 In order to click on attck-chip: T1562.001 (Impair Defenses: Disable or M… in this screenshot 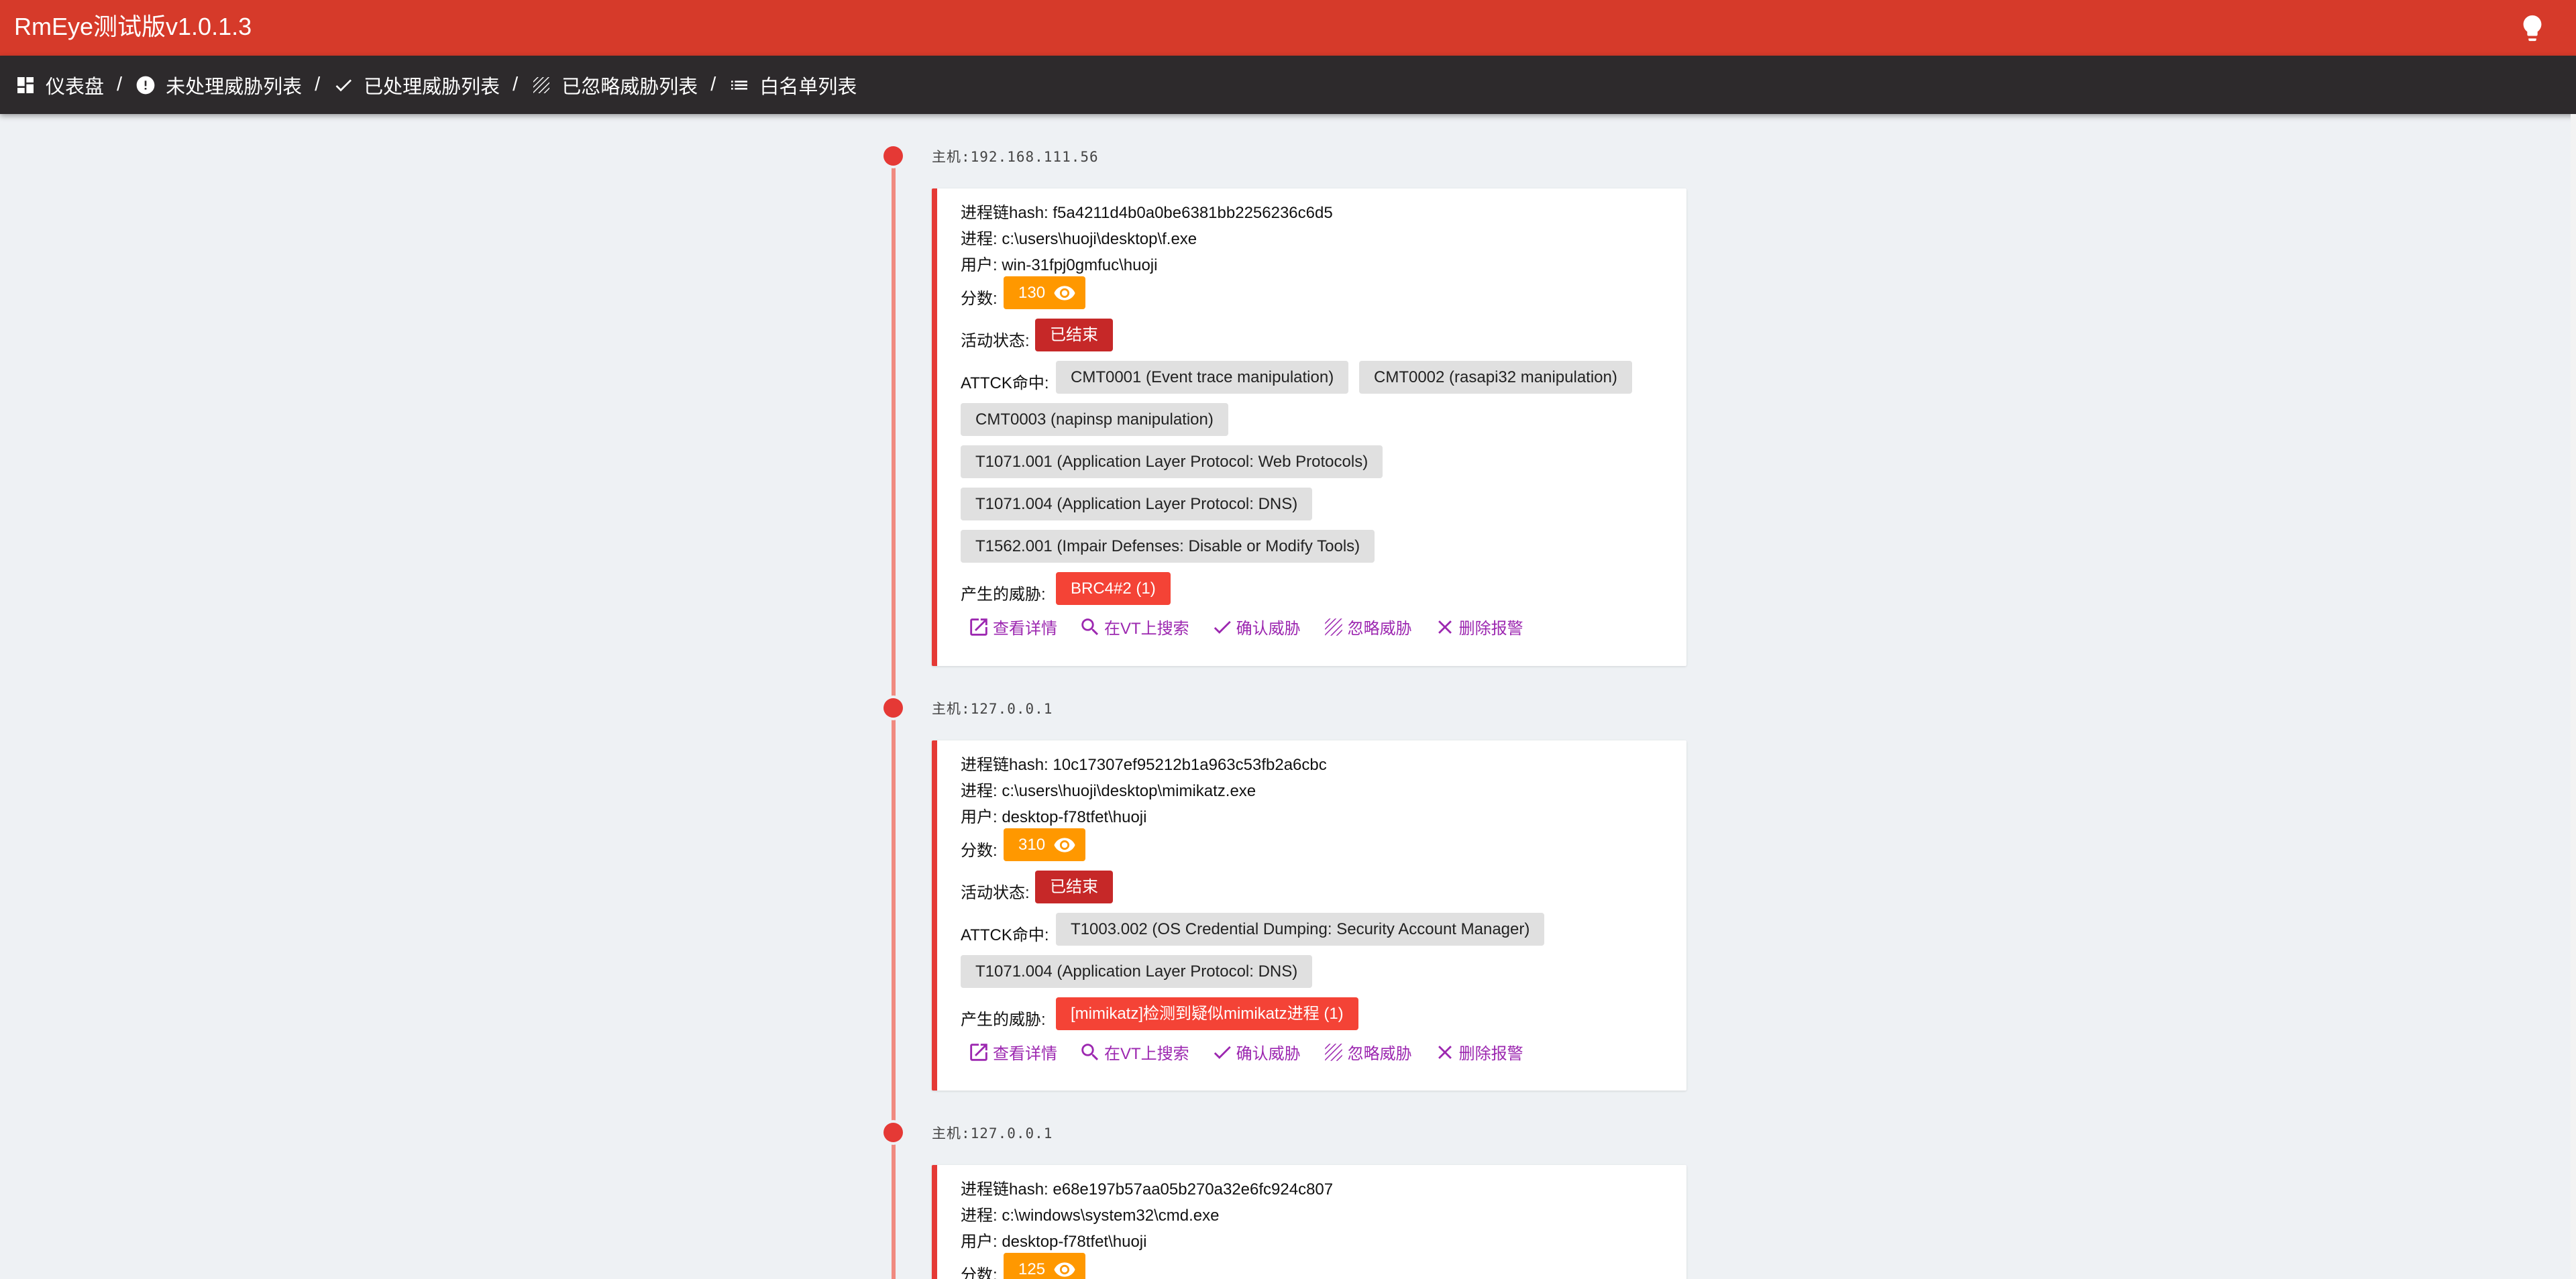, I will do `click(1168, 546)`.